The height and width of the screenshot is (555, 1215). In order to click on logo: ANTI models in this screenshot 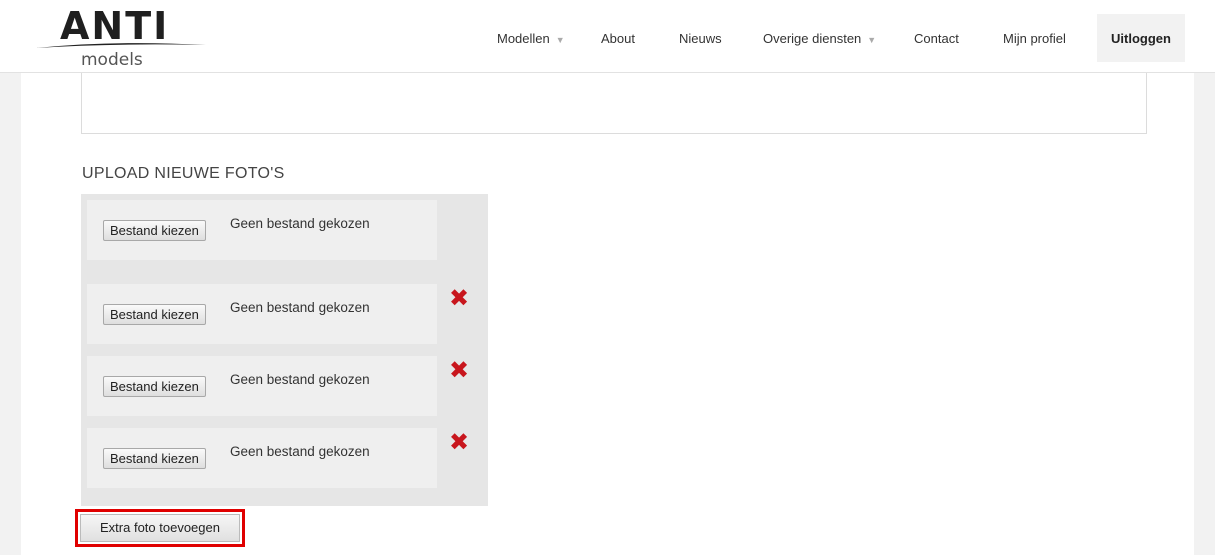, I will do `click(121, 37)`.